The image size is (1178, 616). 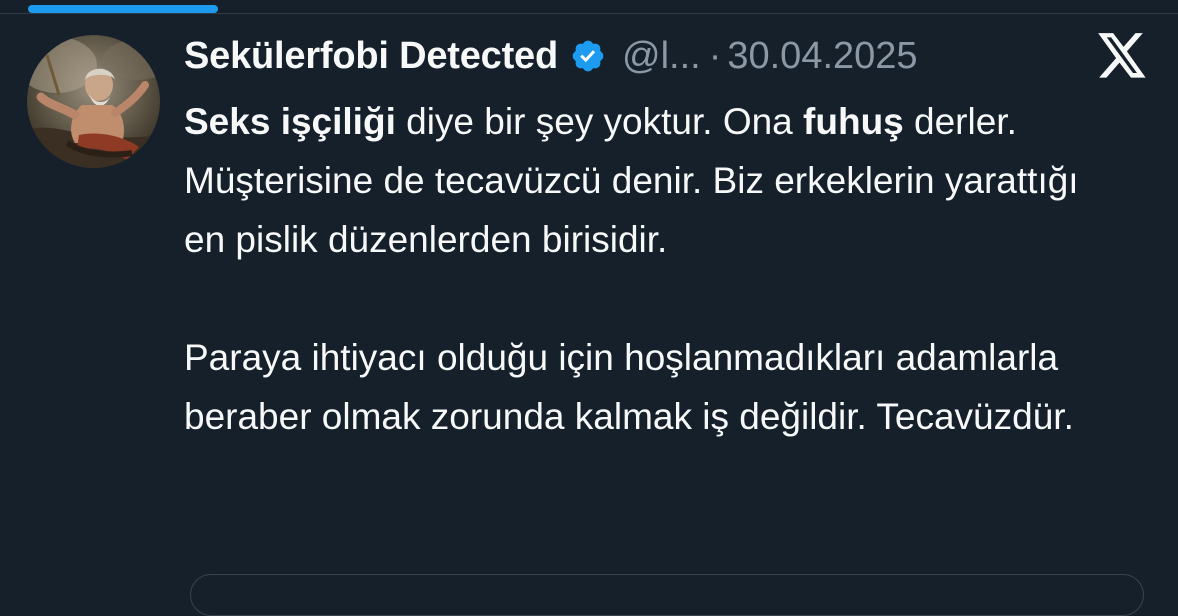 I want to click on top-divider, so click(x=589, y=13).